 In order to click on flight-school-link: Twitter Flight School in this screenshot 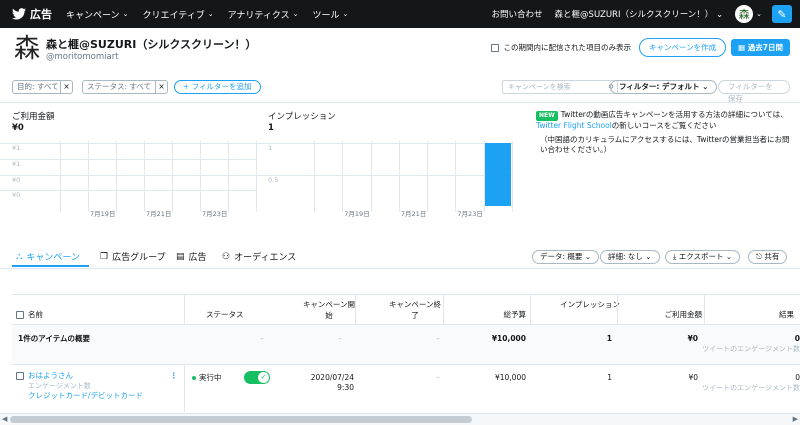, I will do `click(574, 125)`.